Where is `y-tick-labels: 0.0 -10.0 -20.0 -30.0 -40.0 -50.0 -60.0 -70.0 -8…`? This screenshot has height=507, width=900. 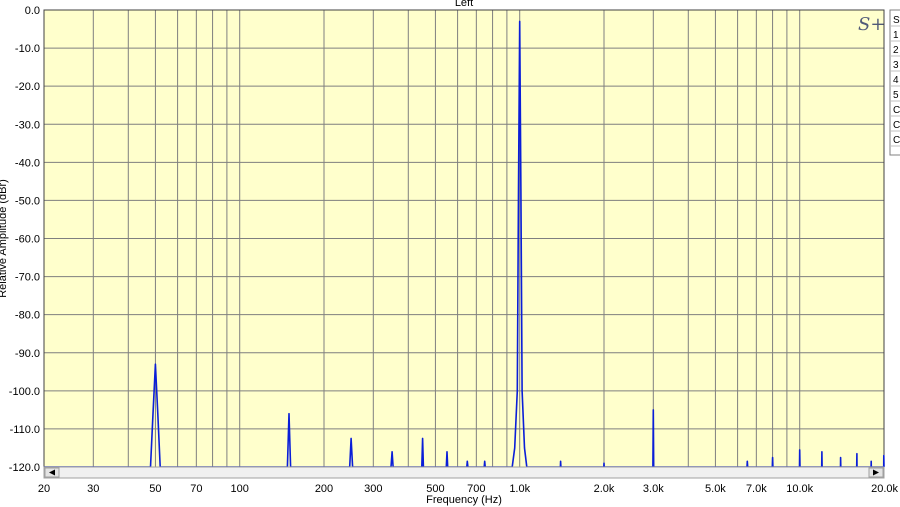
y-tick-labels: 0.0 -10.0 -20.0 -30.0 -40.0 -50.0 -60.0 -70.0 -8… is located at coordinates (24, 239).